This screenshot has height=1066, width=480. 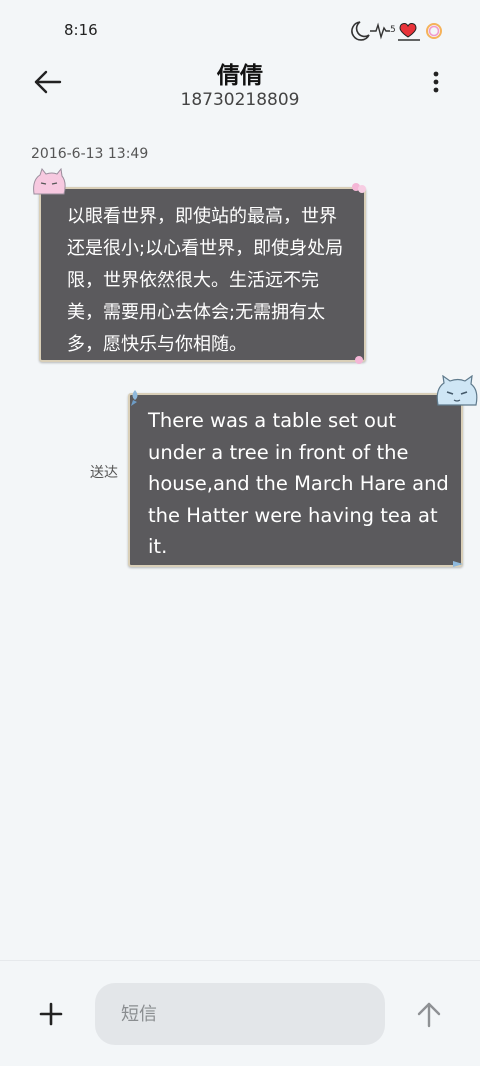 What do you see at coordinates (240, 30) in the screenshot?
I see `status-bar: 8:16 5` at bounding box center [240, 30].